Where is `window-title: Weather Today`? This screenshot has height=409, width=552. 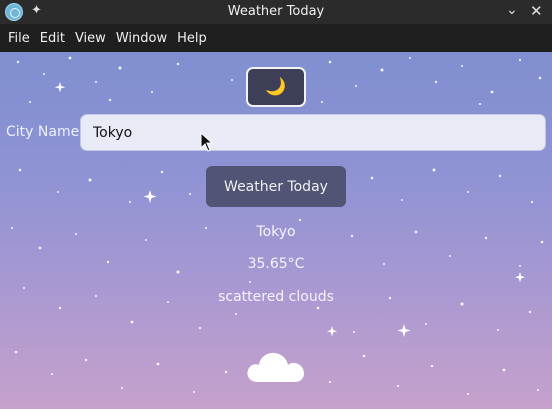
window-title: Weather Today is located at coordinates (276, 11).